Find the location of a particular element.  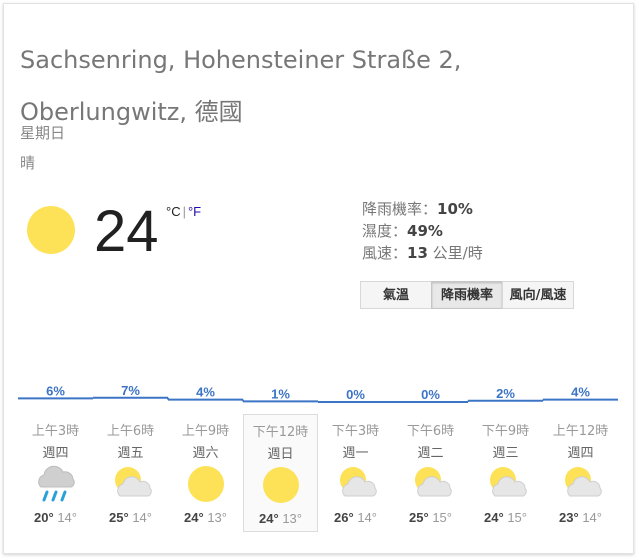

precip-label: 2% is located at coordinates (505, 393).